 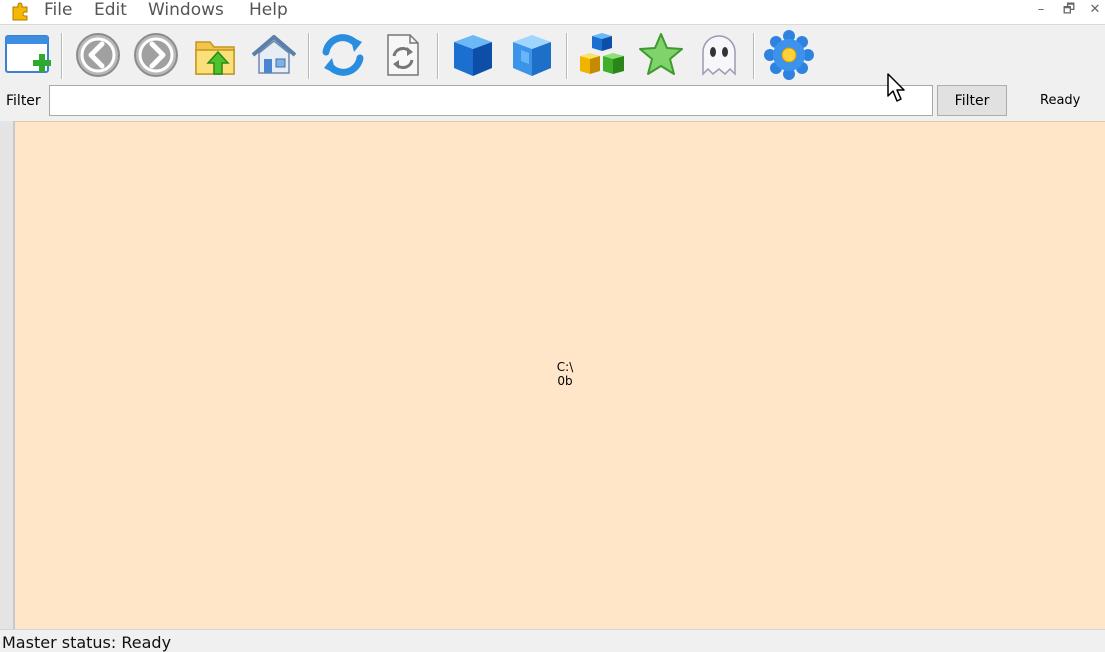 I want to click on blocks-icon, so click(x=602, y=53).